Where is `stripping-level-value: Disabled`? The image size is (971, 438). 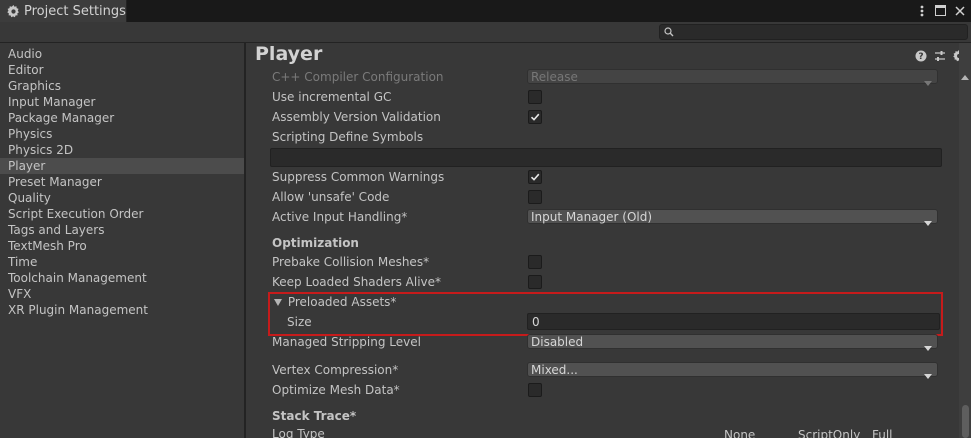
stripping-level-value: Disabled is located at coordinates (557, 342).